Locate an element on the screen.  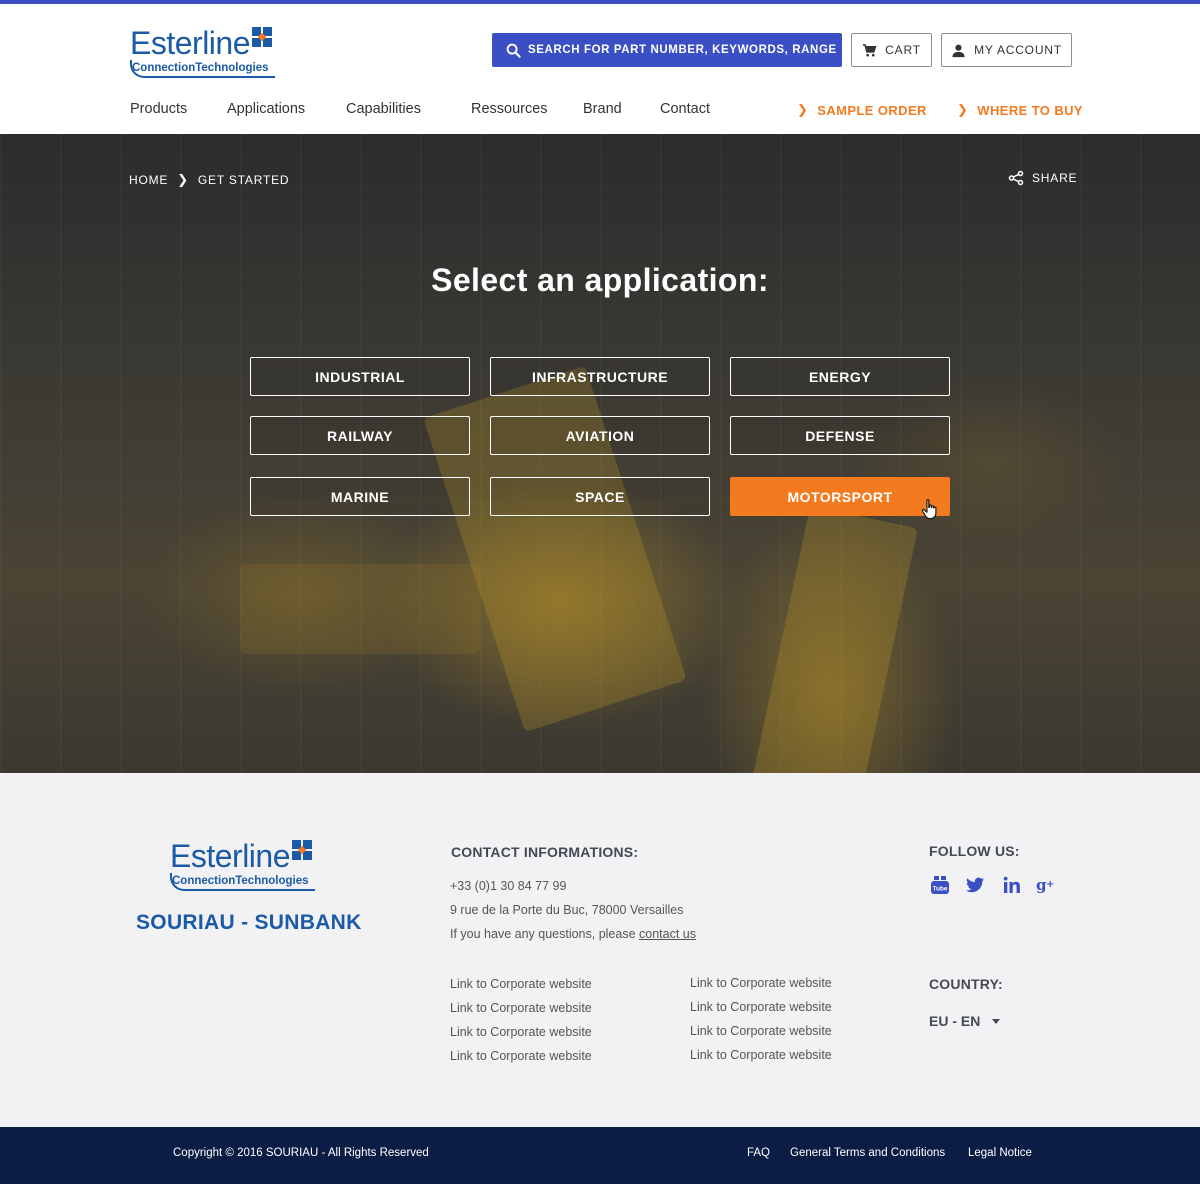
where-to-buy-label: Where to buy is located at coordinates (1030, 110).